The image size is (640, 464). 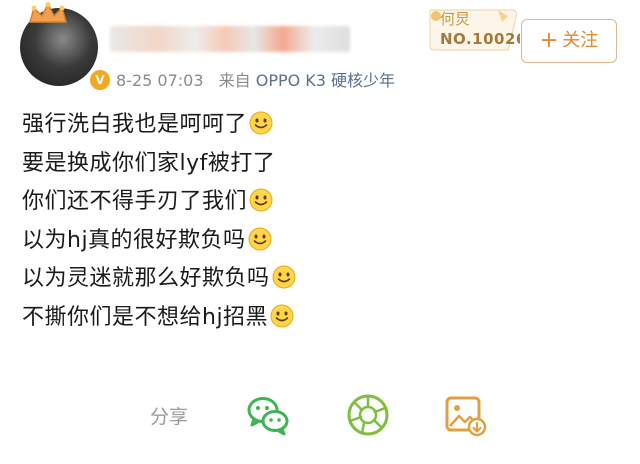 What do you see at coordinates (322, 125) in the screenshot?
I see `post-line: 强行洗白我也是呵呵了` at bounding box center [322, 125].